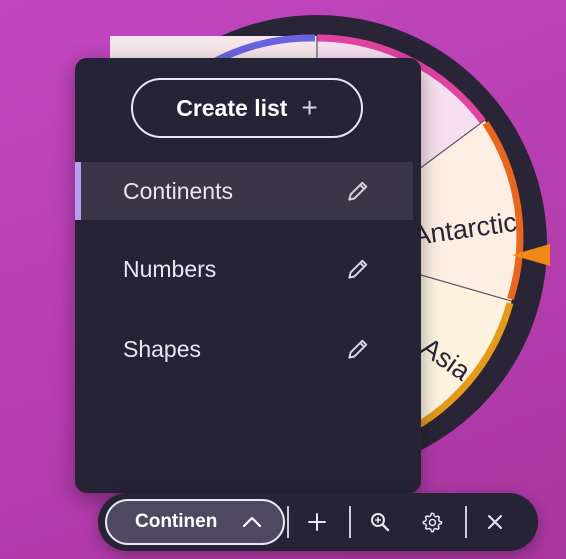  I want to click on list-item-label: Shapes, so click(162, 348).